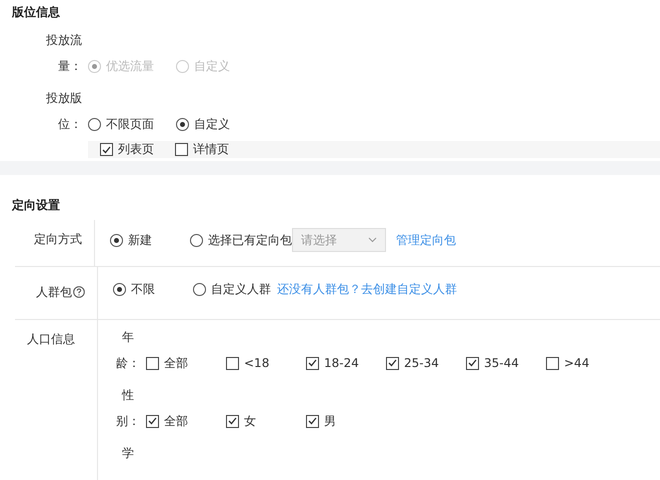  I want to click on section-title: 版位信息, so click(36, 12).